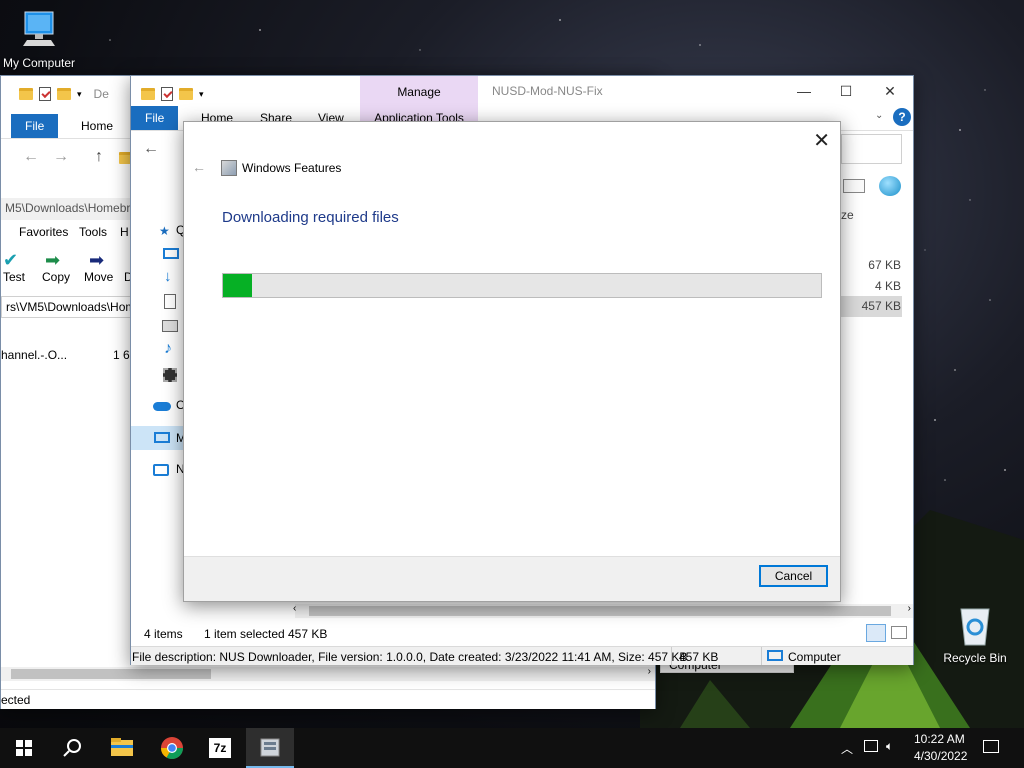  Describe the element at coordinates (512, 578) in the screenshot. I see `dialog-footer: Cancel` at that location.